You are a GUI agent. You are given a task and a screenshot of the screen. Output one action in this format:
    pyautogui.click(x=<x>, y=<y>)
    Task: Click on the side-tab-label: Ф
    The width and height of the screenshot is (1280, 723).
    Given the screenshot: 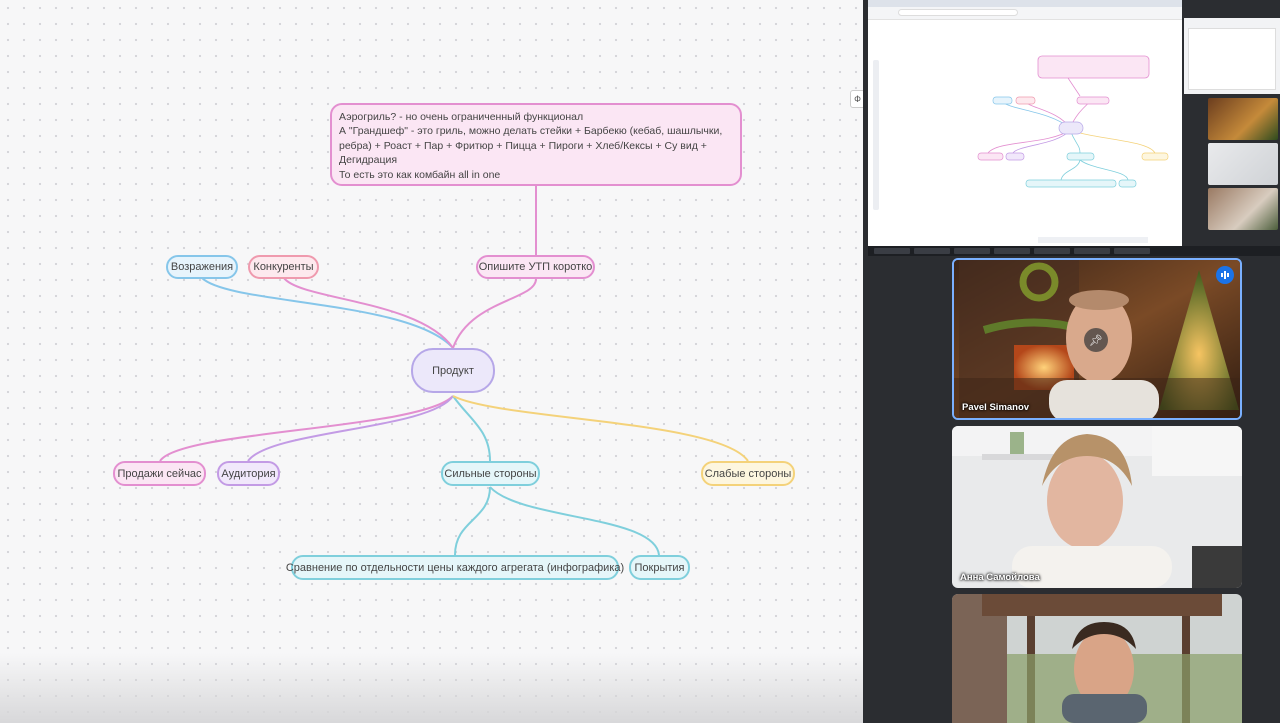 What is the action you would take?
    pyautogui.click(x=856, y=99)
    